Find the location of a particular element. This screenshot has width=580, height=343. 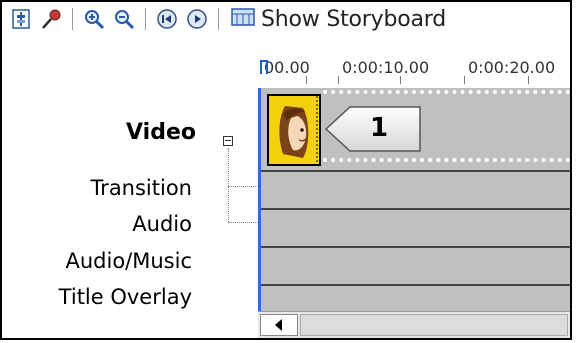

clip-thumbnail-image is located at coordinates (294, 130).